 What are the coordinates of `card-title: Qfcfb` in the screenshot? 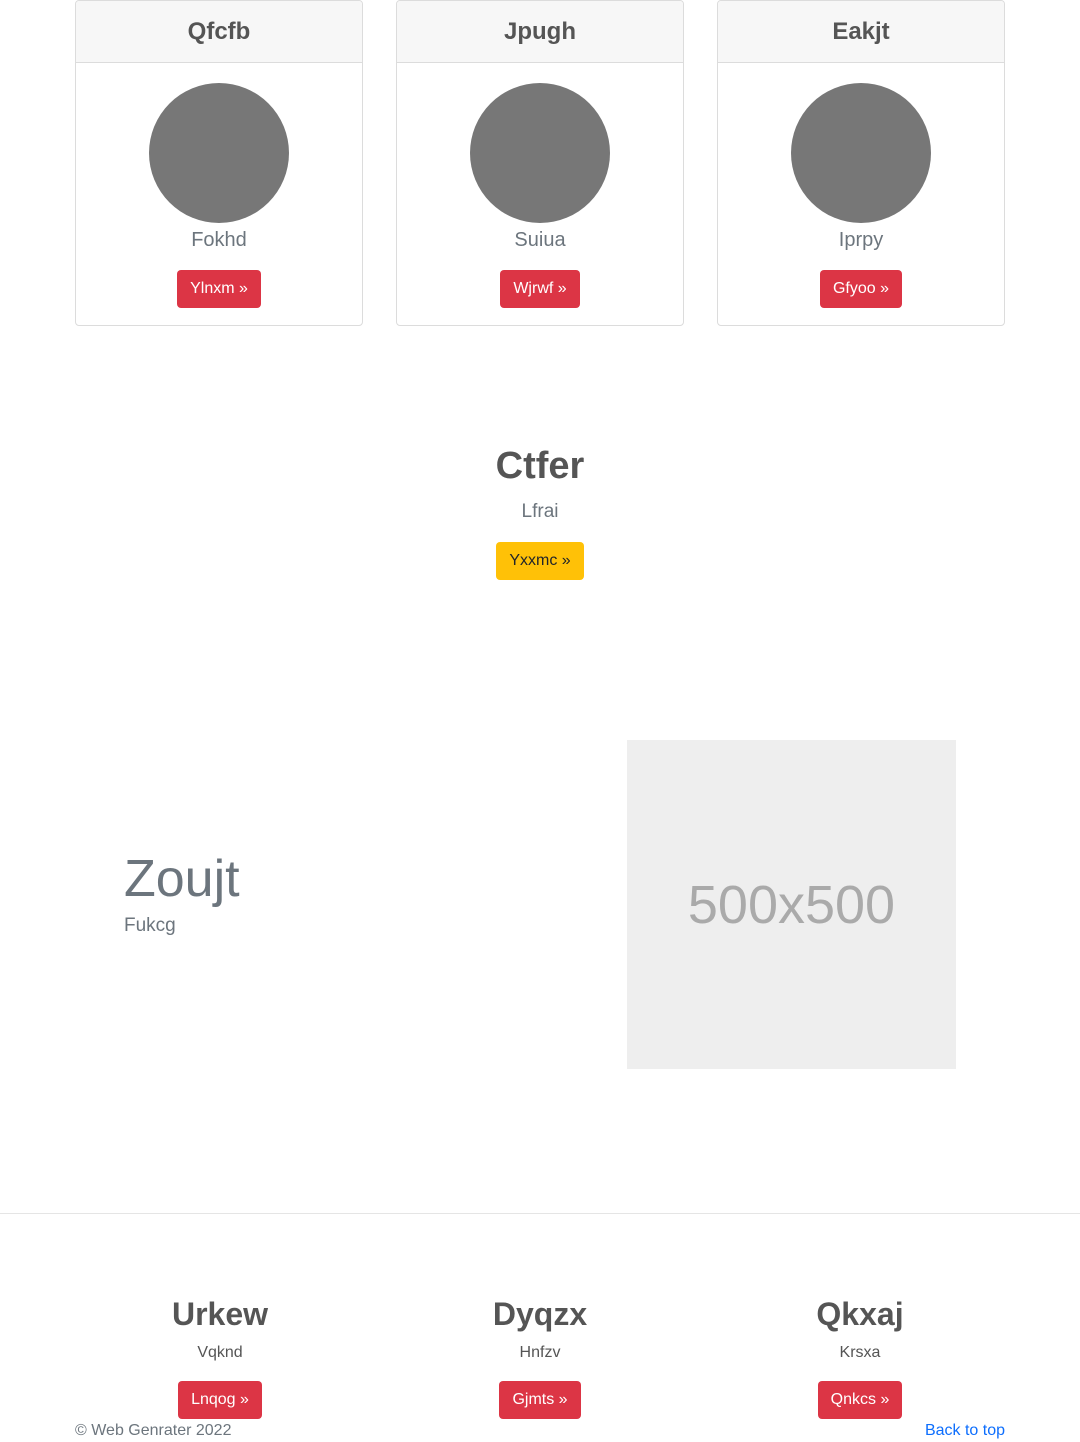 It's located at (219, 32).